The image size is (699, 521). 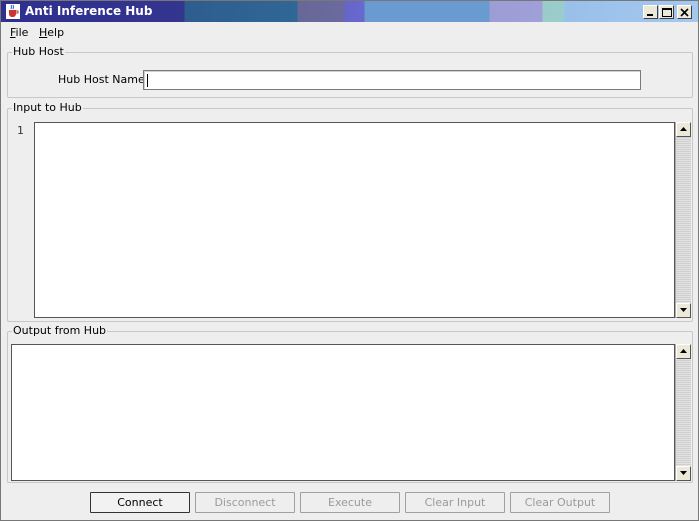 What do you see at coordinates (22, 32) in the screenshot?
I see `menu-file-label: ile` at bounding box center [22, 32].